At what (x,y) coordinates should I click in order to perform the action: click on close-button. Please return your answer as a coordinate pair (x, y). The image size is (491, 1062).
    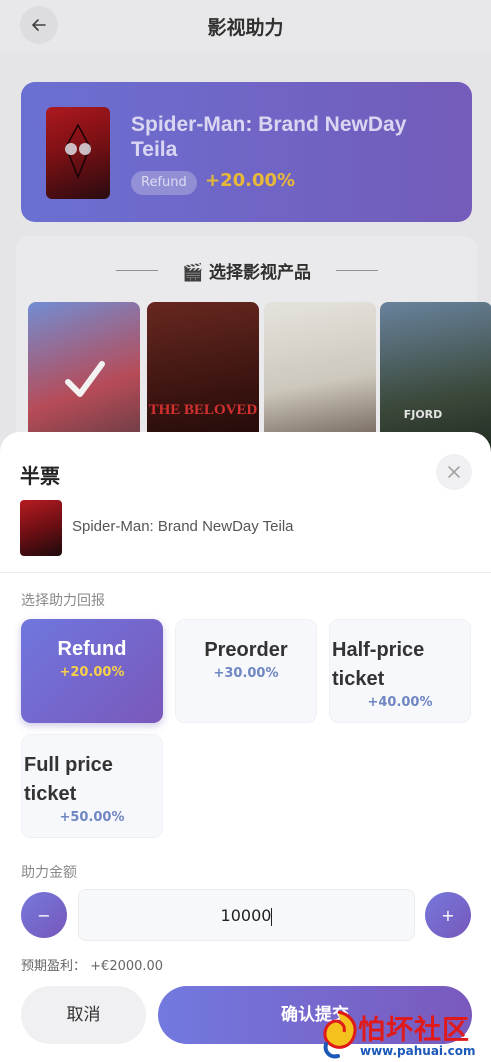
    Looking at the image, I should click on (454, 472).